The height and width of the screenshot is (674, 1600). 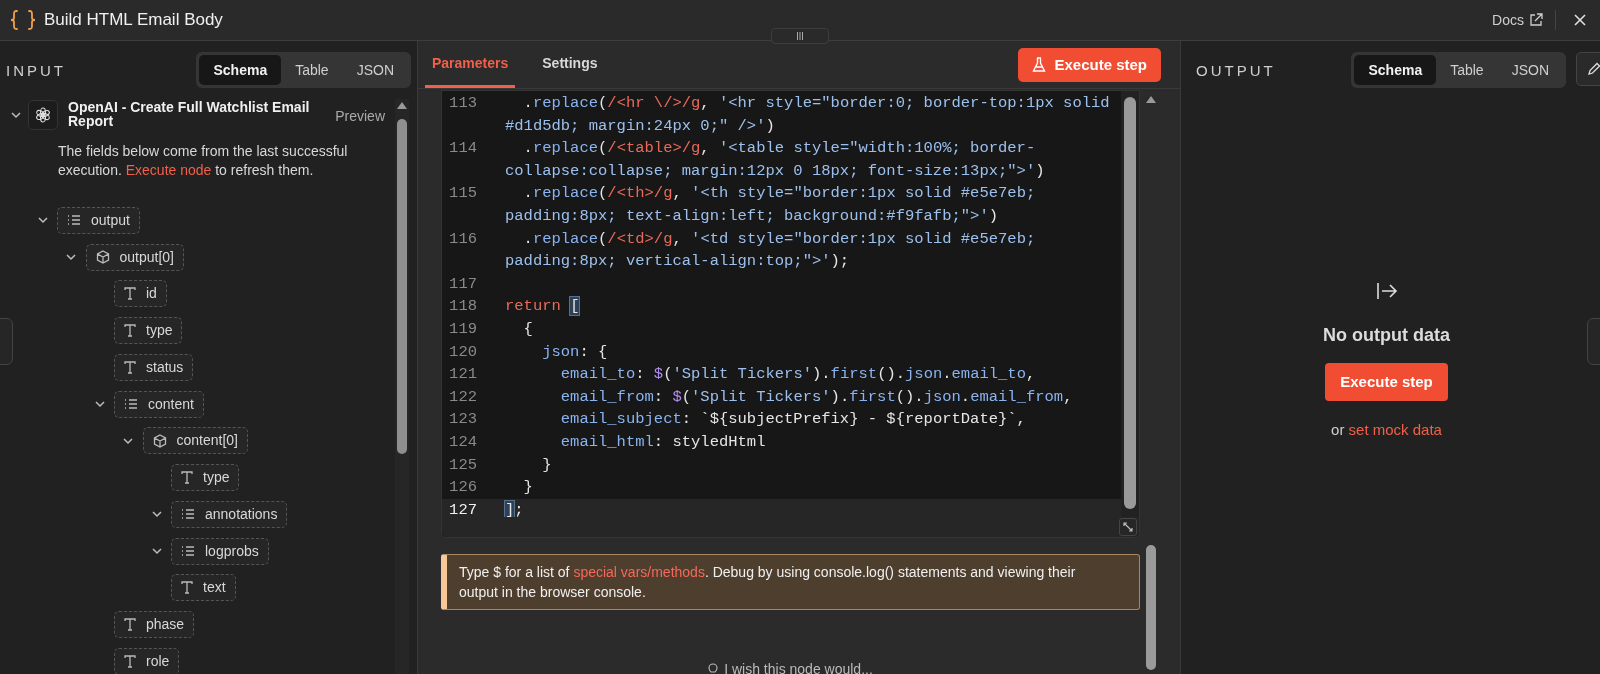 What do you see at coordinates (1517, 20) in the screenshot?
I see `docs-link: Docs` at bounding box center [1517, 20].